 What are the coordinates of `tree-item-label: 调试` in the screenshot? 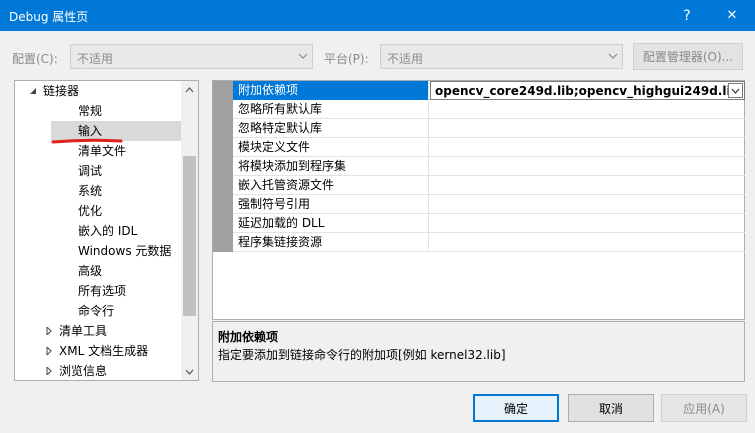 It's located at (90, 171).